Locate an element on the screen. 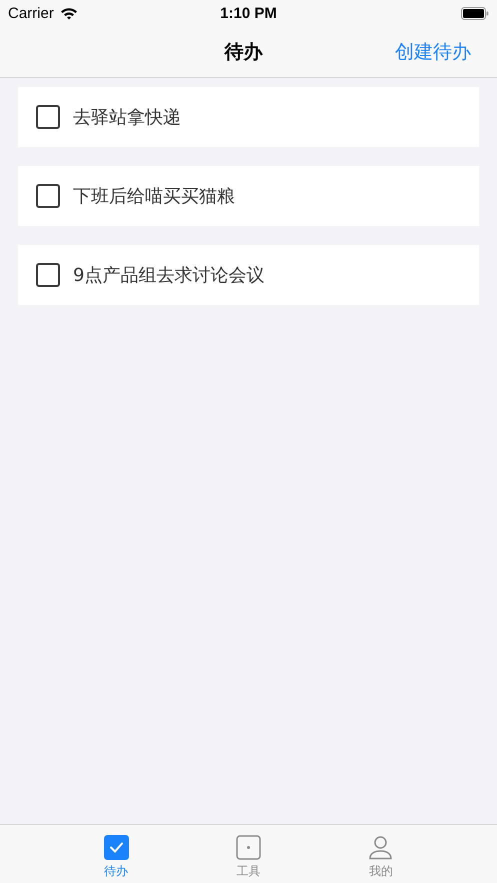  todo-text: 9点产品组去求讨论会议 is located at coordinates (168, 275).